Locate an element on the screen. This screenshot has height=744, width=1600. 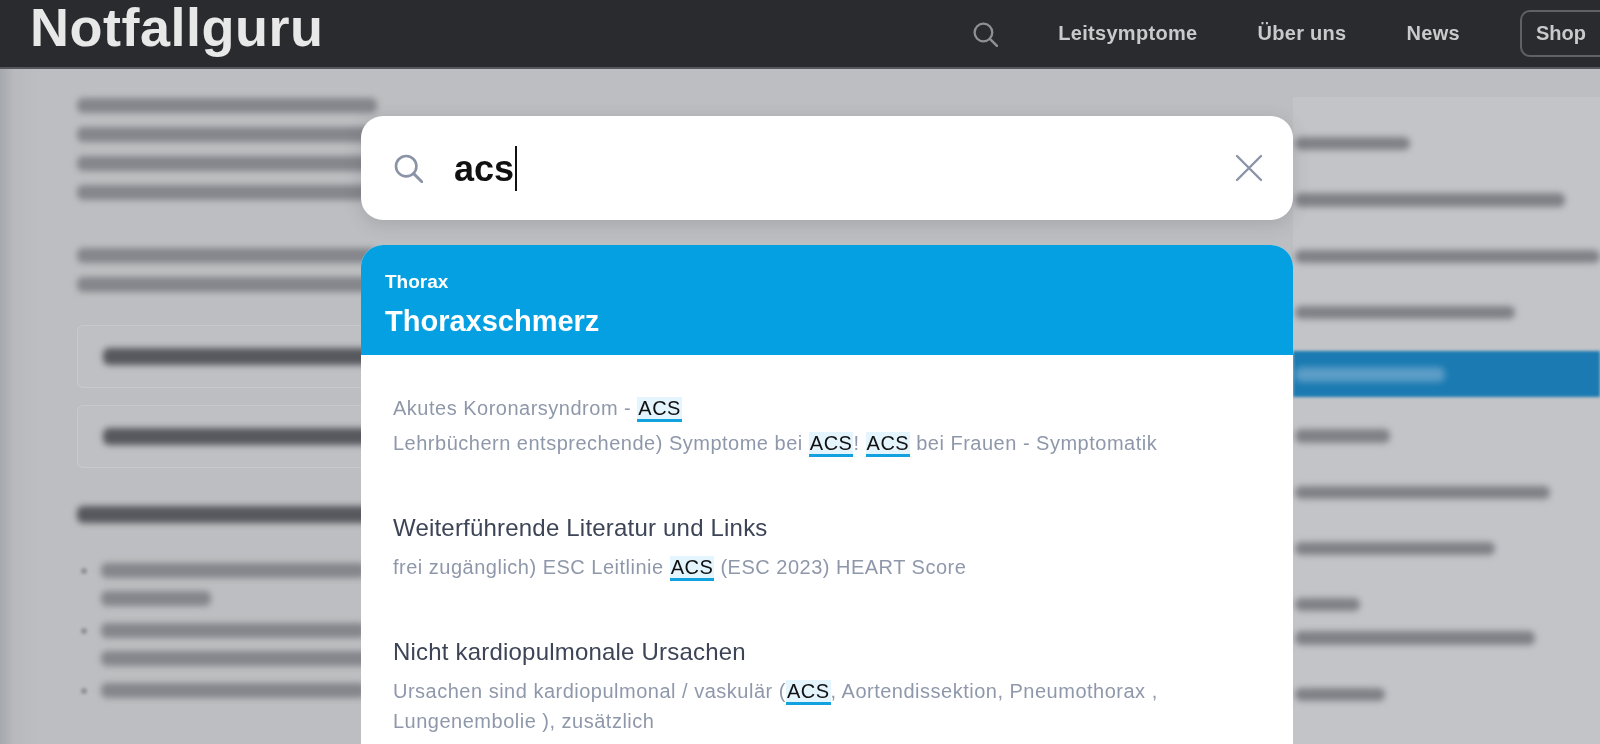
nav-link: Über uns is located at coordinates (1302, 33).